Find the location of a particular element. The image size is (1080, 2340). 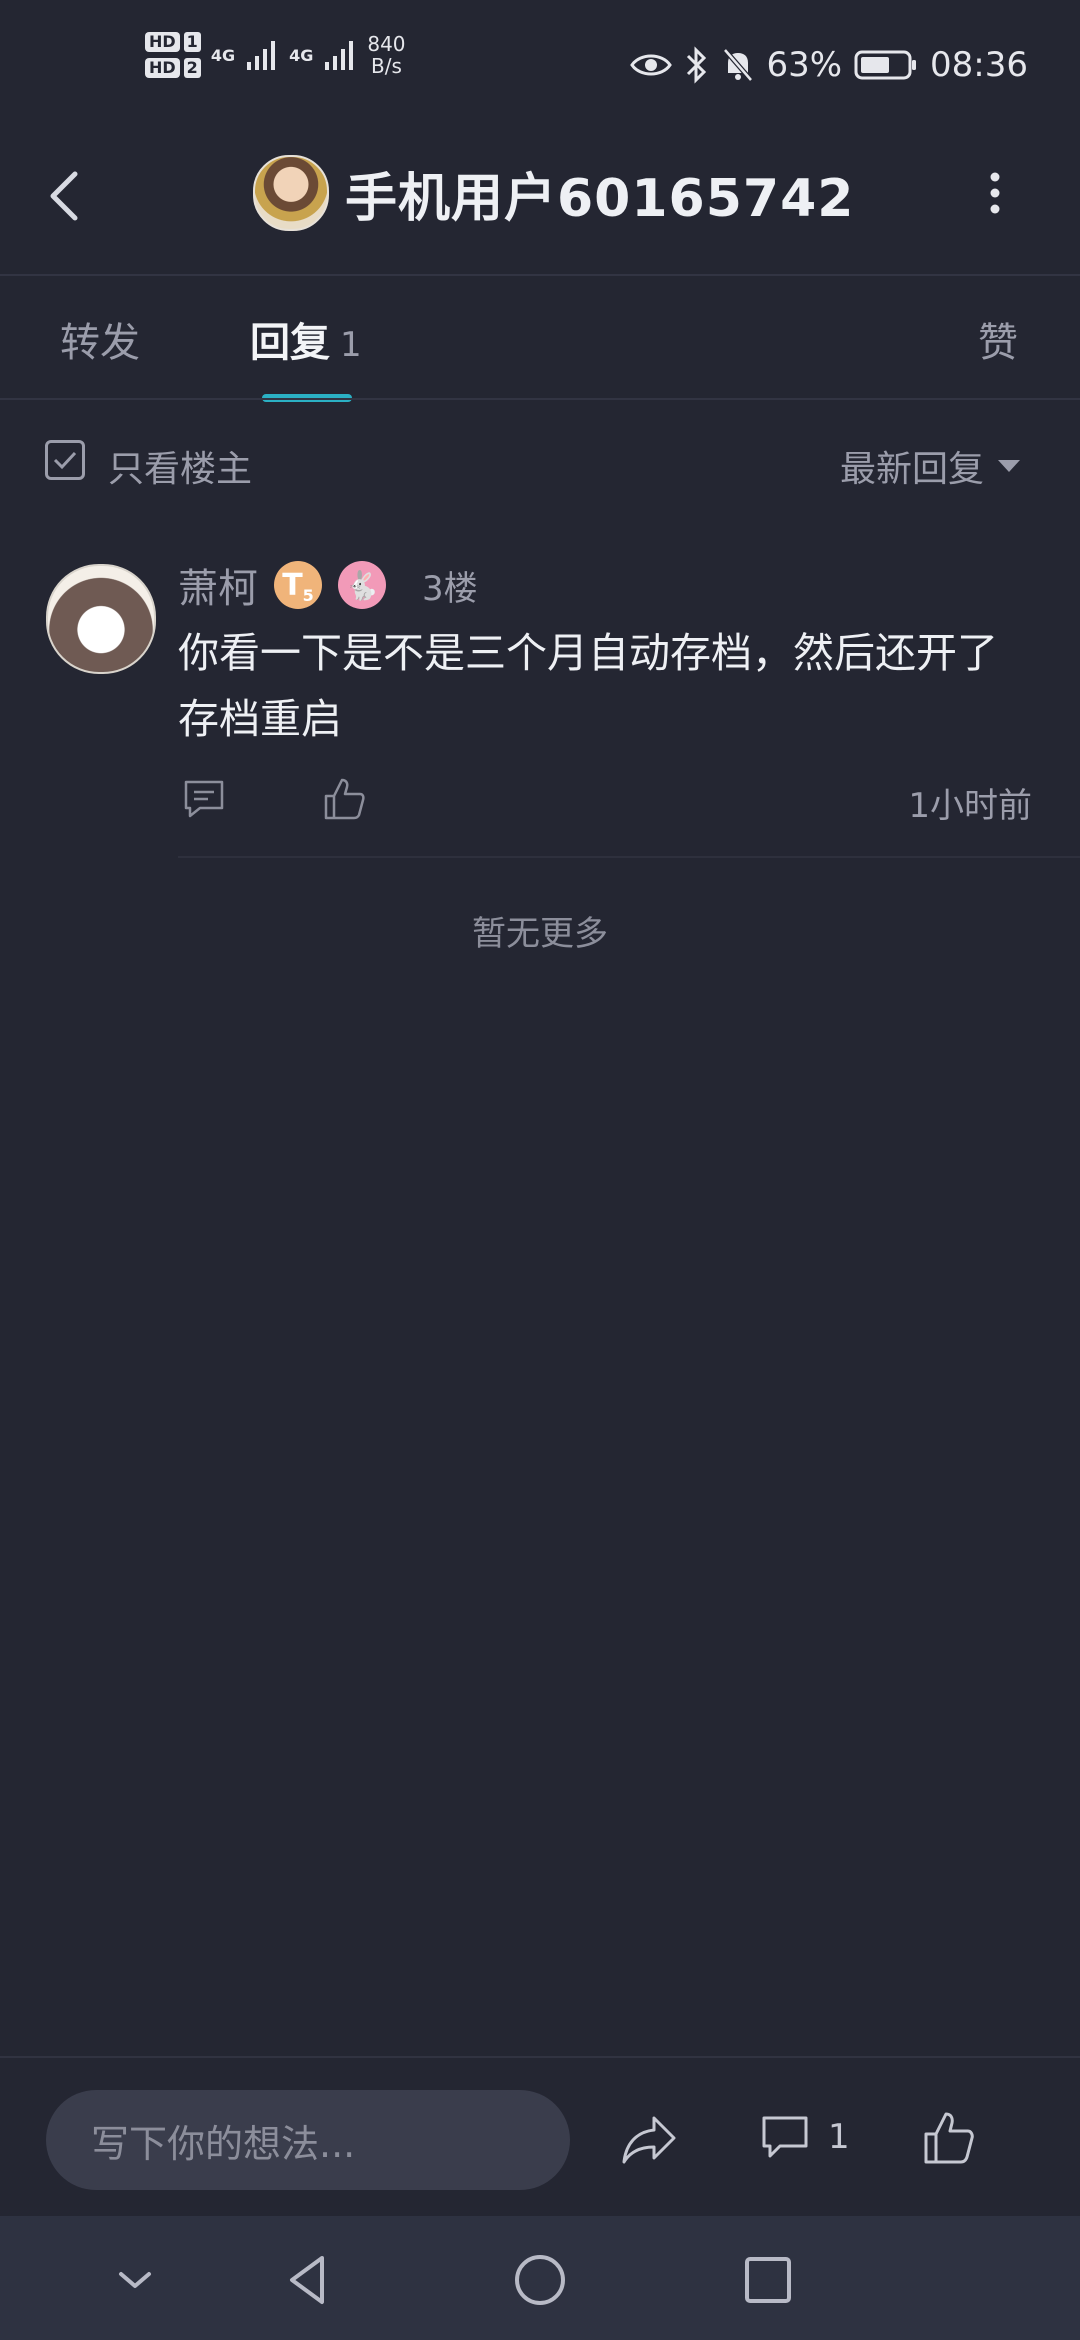

nav-collapse-icon is located at coordinates (135, 2280).